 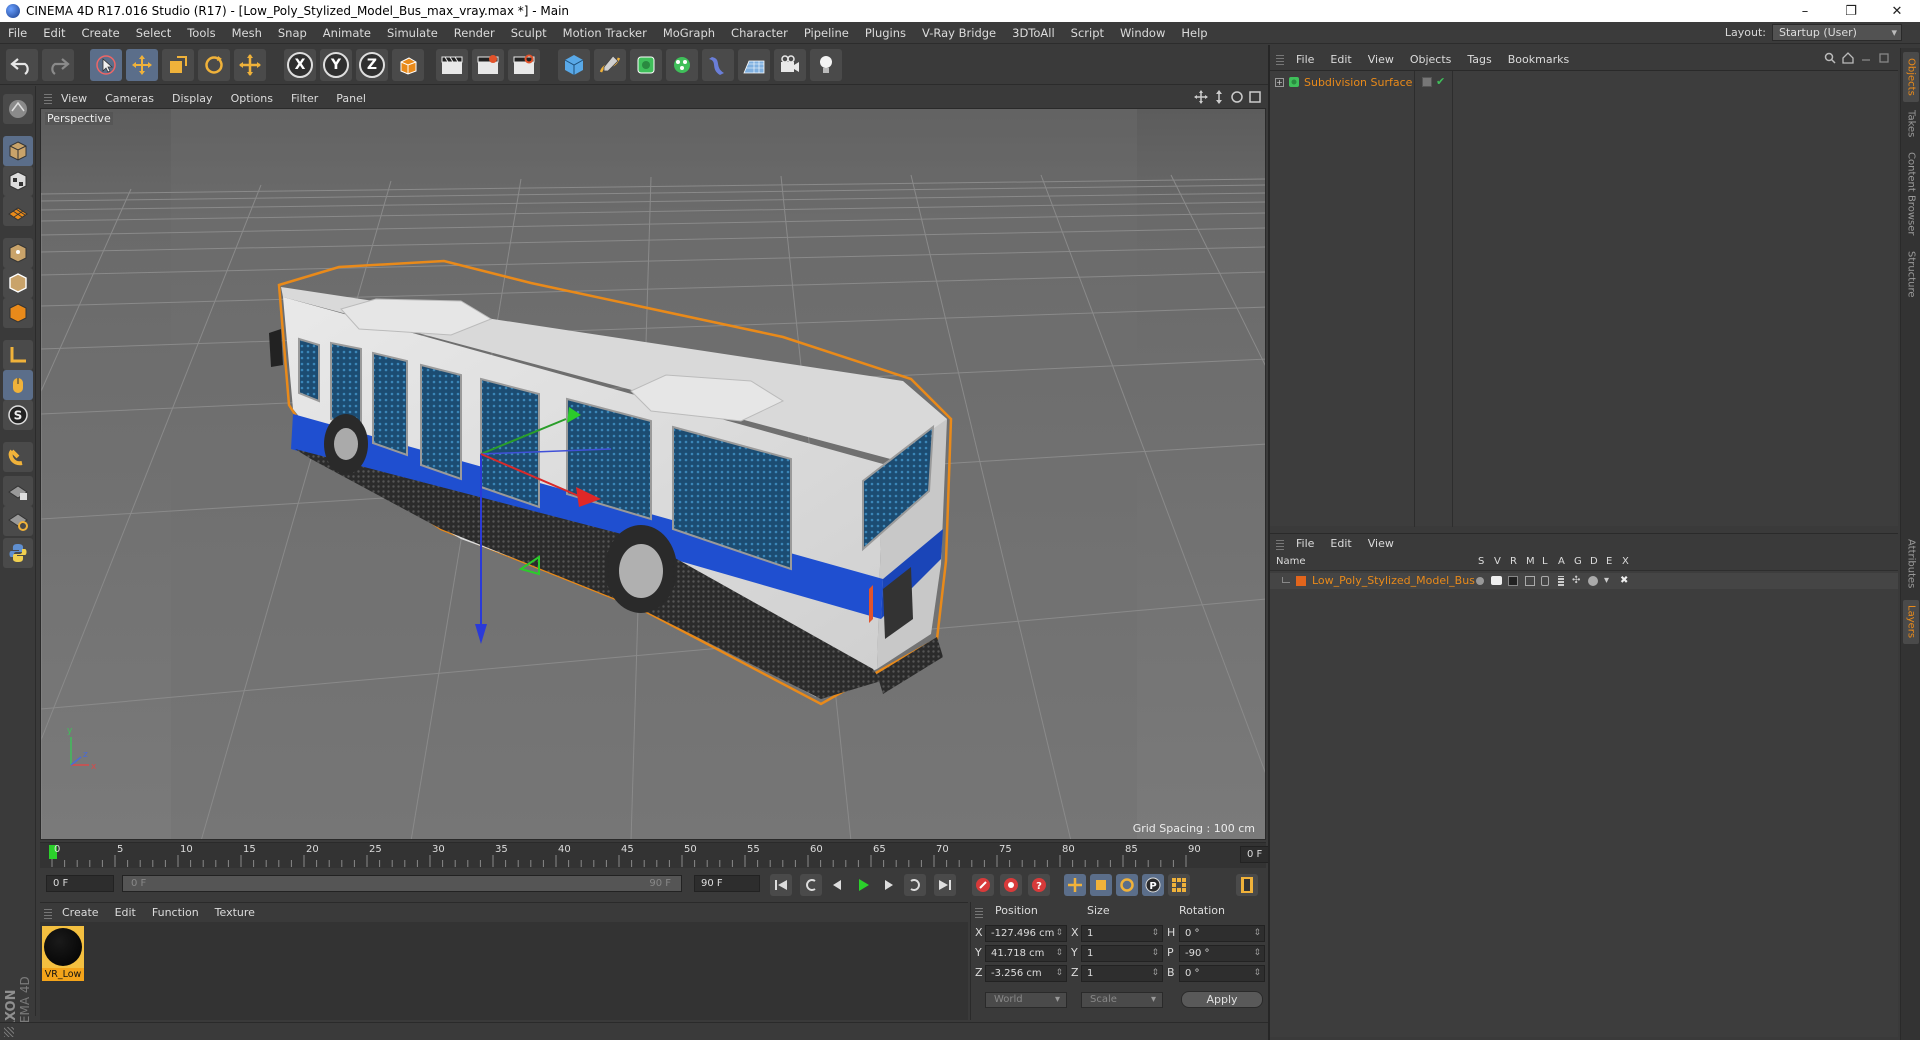 What do you see at coordinates (1122, 973) in the screenshot?
I see `size-z-field: 1` at bounding box center [1122, 973].